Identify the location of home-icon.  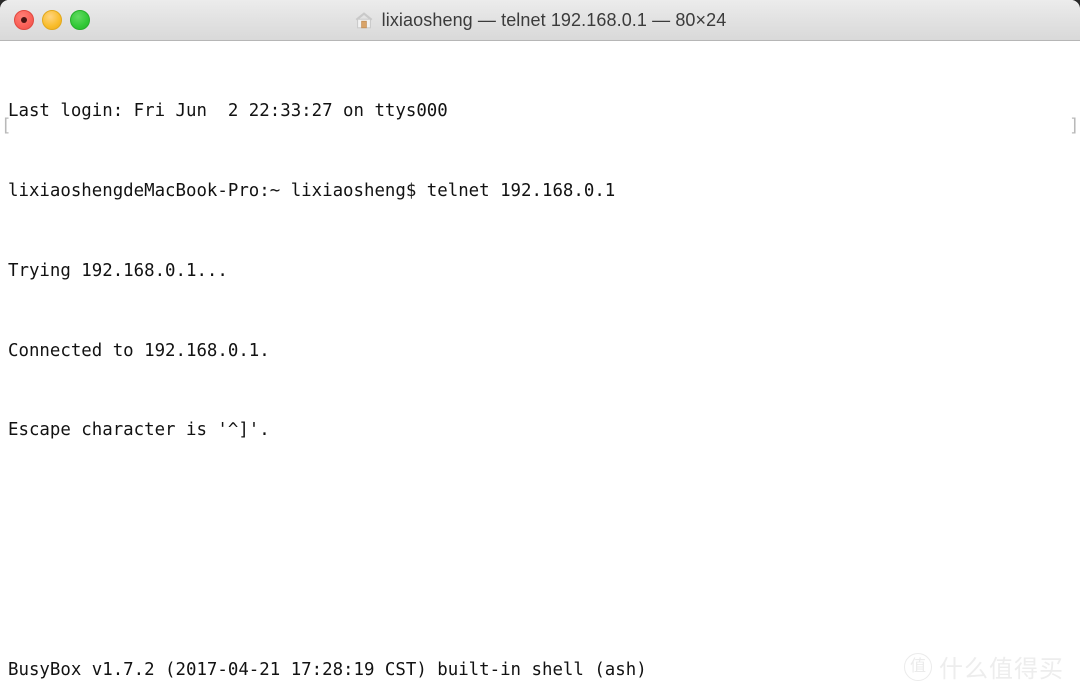
(364, 20).